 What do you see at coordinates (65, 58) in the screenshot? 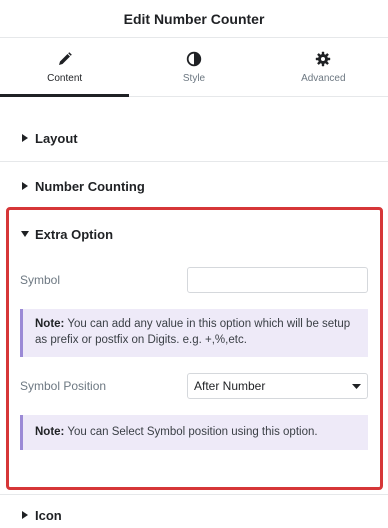
I see `pencil-icon` at bounding box center [65, 58].